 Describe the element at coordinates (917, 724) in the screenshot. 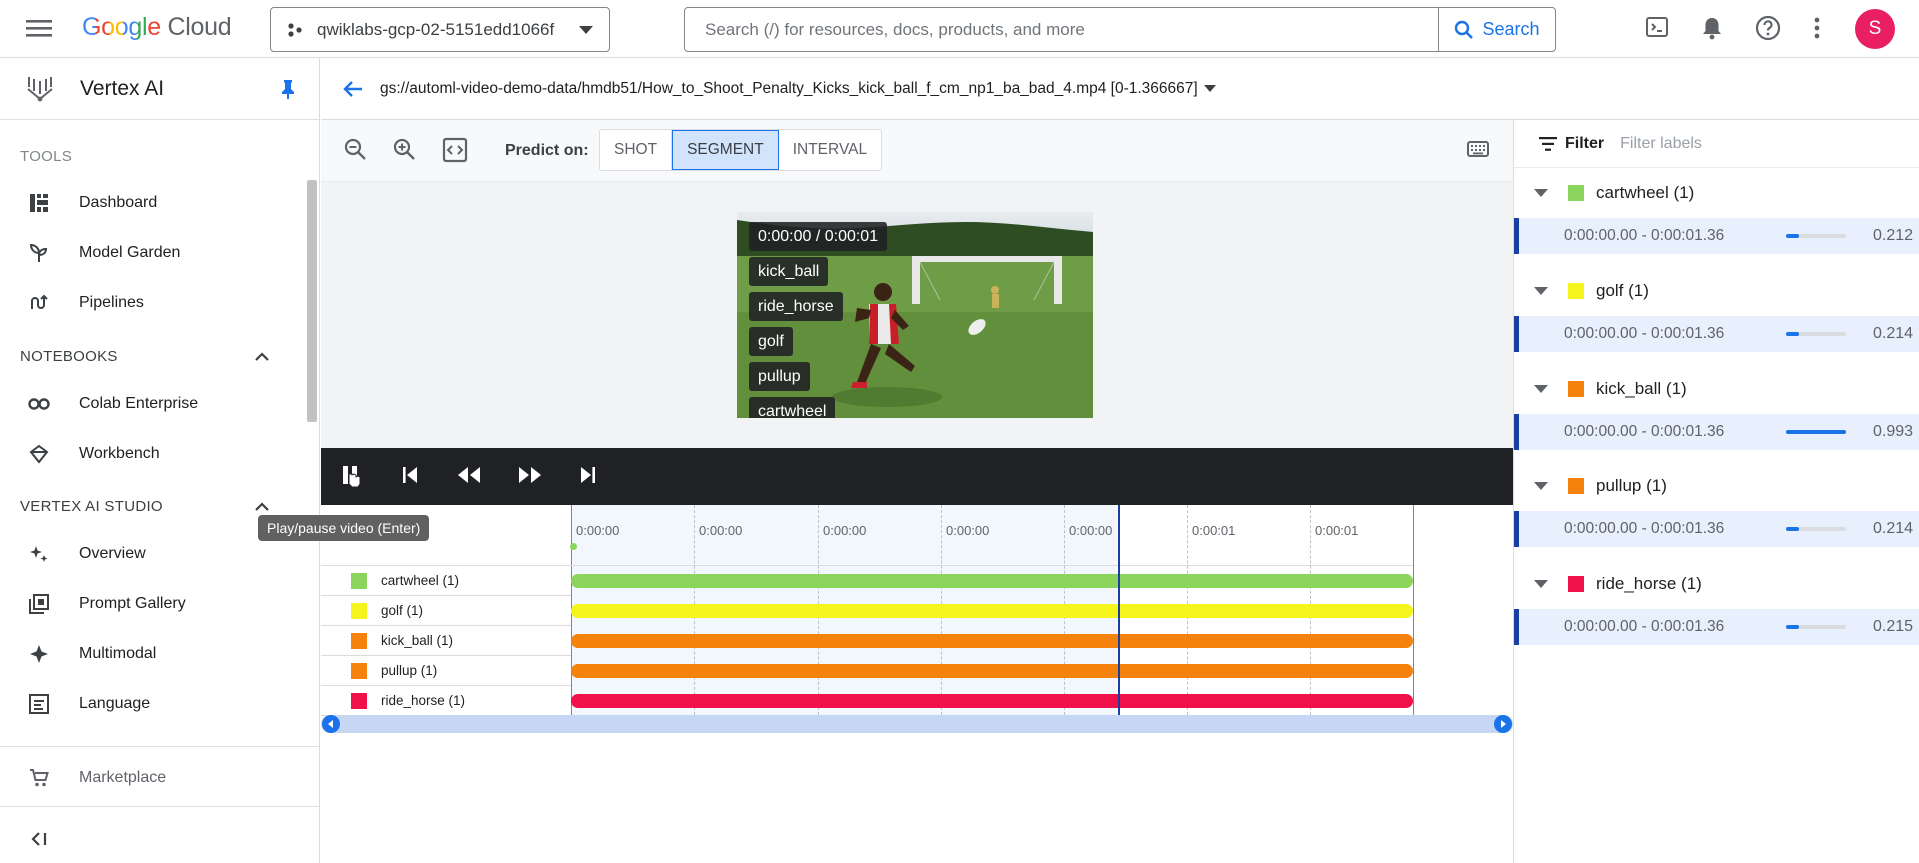

I see `timeline-scrollbar` at that location.